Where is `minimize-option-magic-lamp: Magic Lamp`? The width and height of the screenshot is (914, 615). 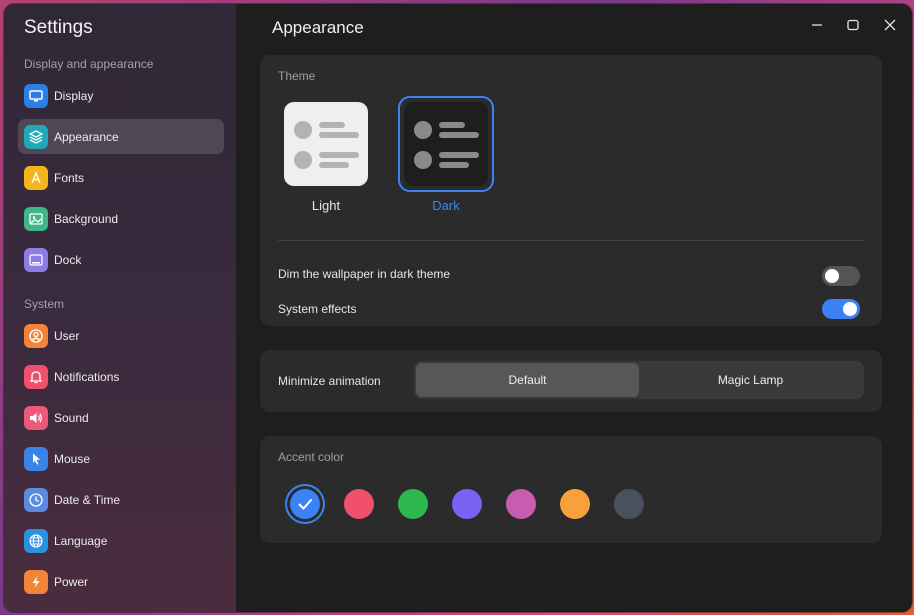 minimize-option-magic-lamp: Magic Lamp is located at coordinates (750, 380).